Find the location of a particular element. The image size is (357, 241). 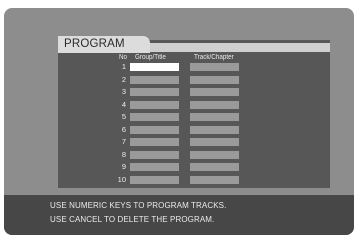

program-row: 10 is located at coordinates (182, 181).